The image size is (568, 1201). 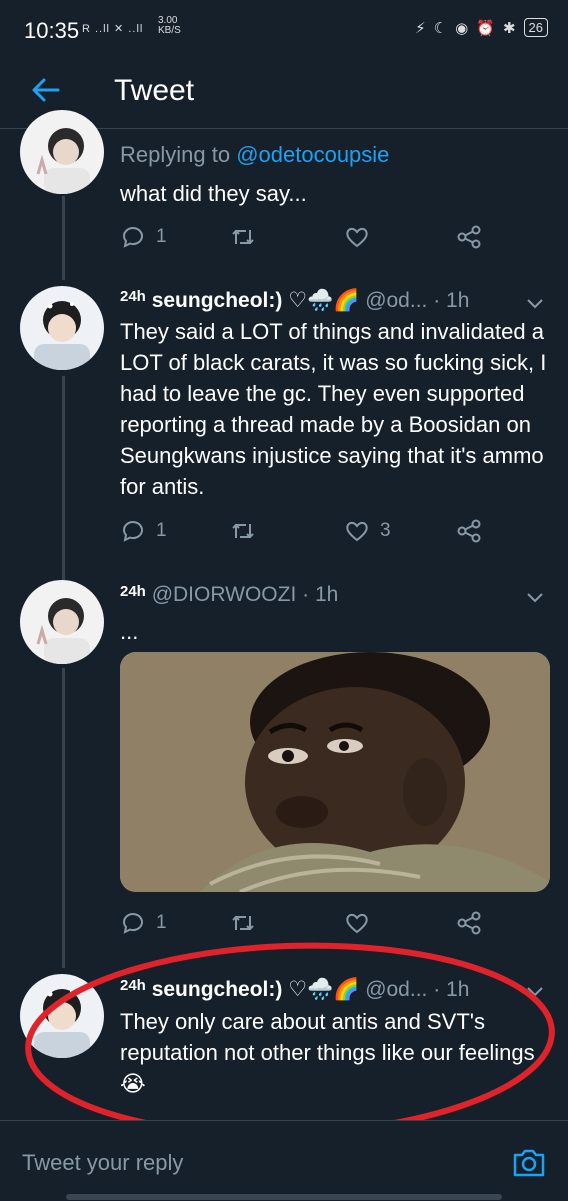 I want to click on like-button: 3, so click(x=367, y=531).